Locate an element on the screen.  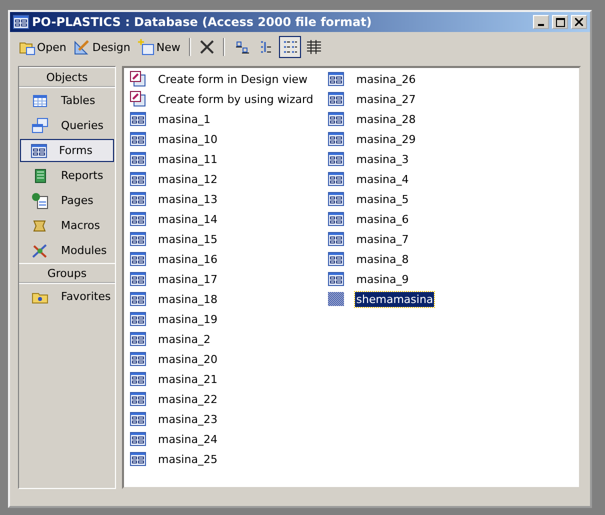
object-type-item: Modules is located at coordinates (67, 250).